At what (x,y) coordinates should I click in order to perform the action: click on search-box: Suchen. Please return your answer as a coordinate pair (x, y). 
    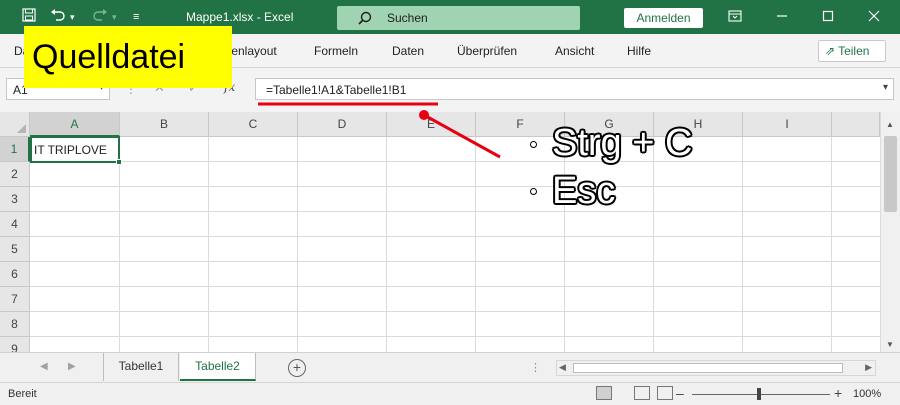
    Looking at the image, I should click on (458, 18).